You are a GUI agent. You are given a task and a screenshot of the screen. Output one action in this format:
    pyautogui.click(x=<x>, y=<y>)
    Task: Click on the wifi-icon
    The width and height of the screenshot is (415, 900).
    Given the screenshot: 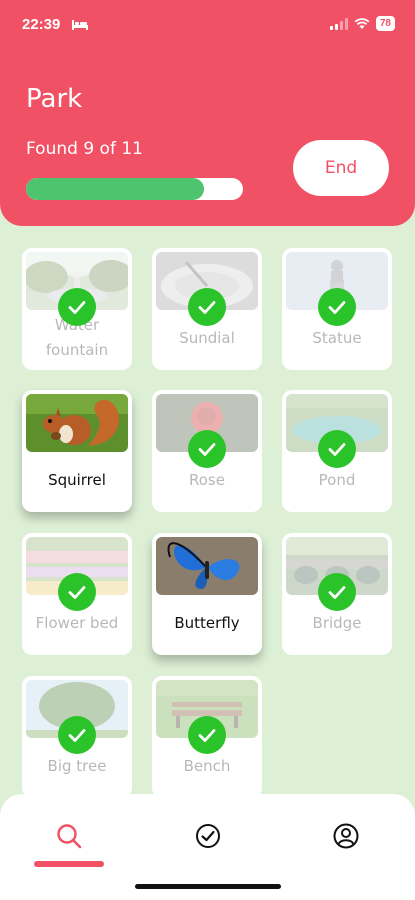 What is the action you would take?
    pyautogui.click(x=362, y=23)
    